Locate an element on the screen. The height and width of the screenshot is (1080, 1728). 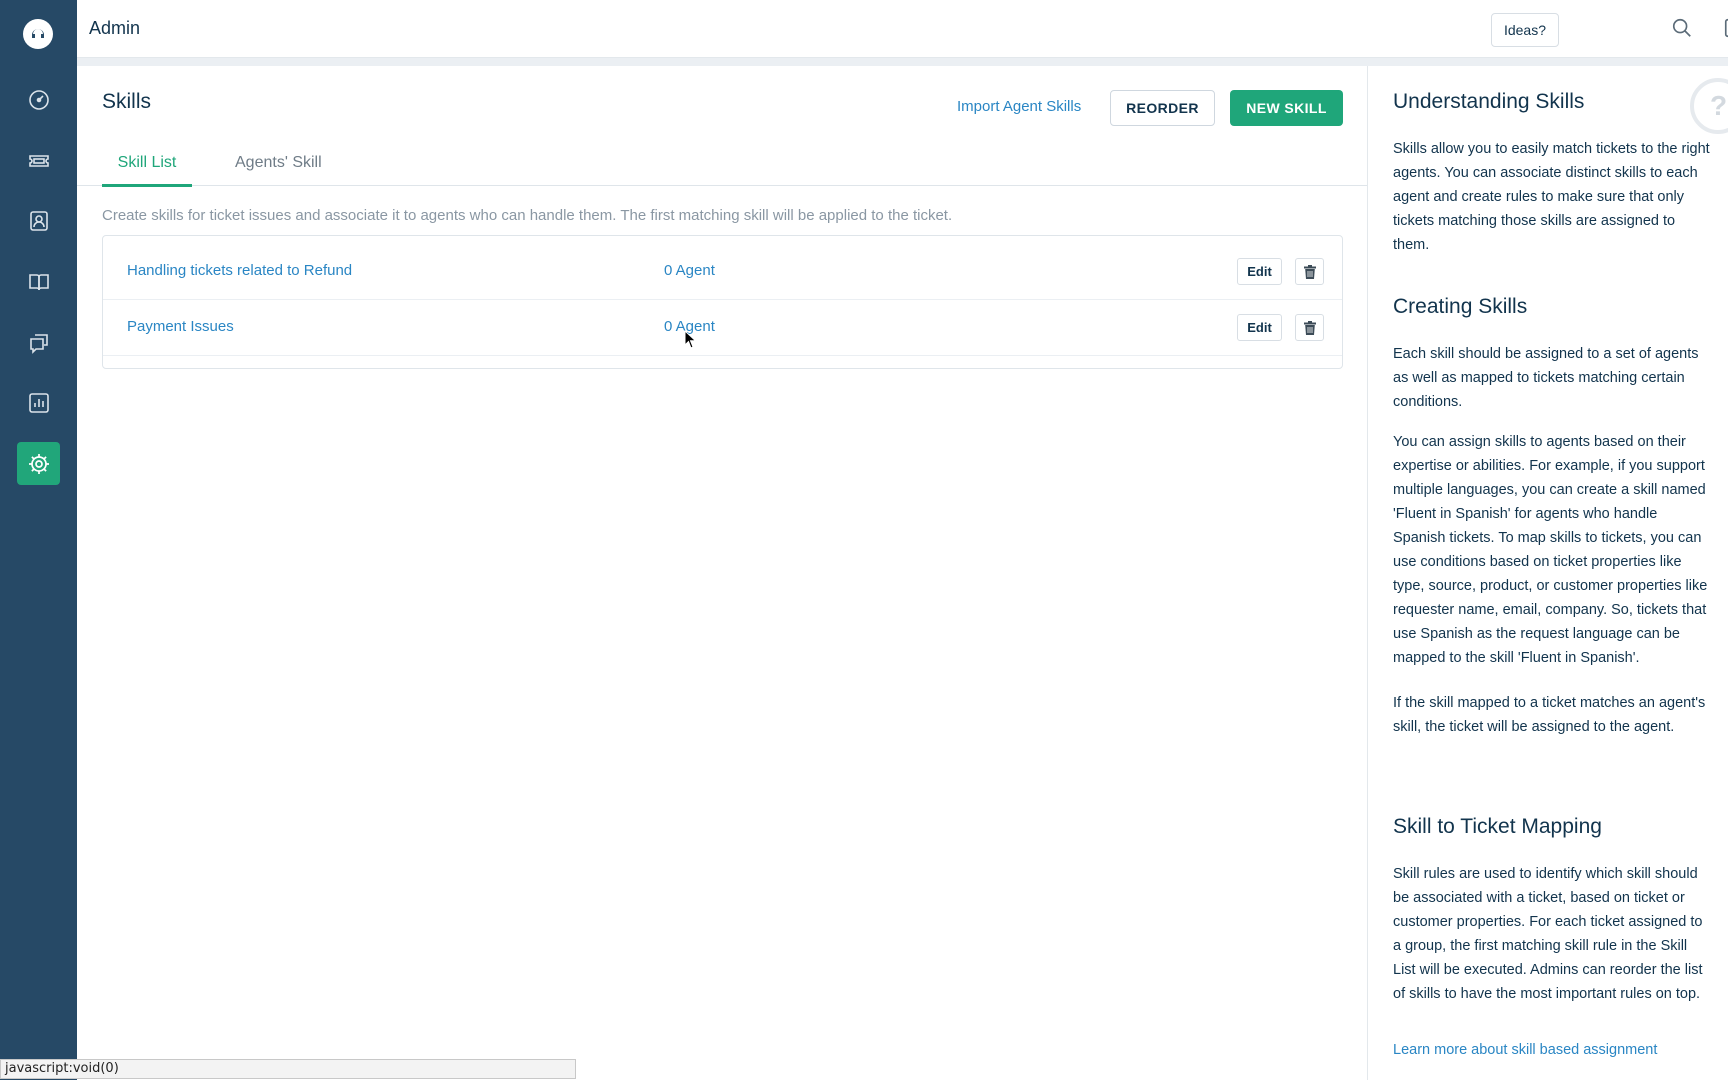
help-question-icon: ? is located at coordinates (1709, 106).